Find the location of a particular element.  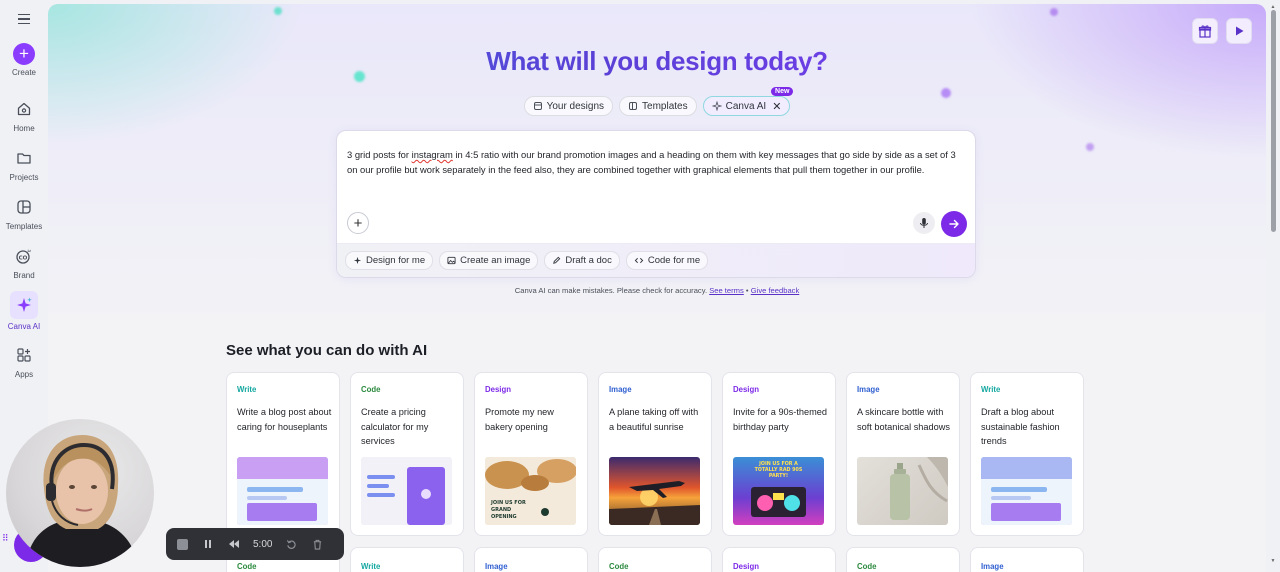

see-terms-link: See terms is located at coordinates (726, 290).